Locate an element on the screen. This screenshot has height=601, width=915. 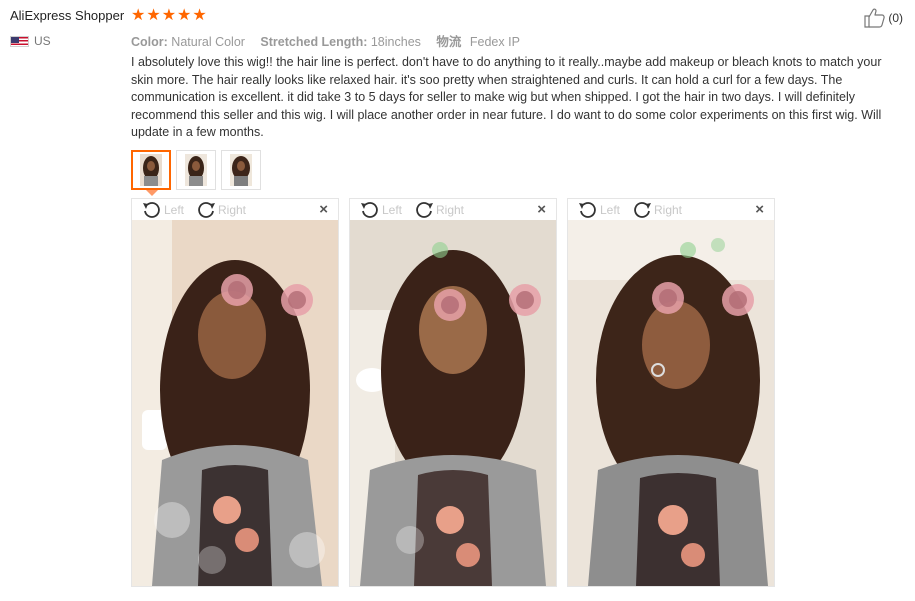
image-viewer-3: Left Right × is located at coordinates (671, 392).